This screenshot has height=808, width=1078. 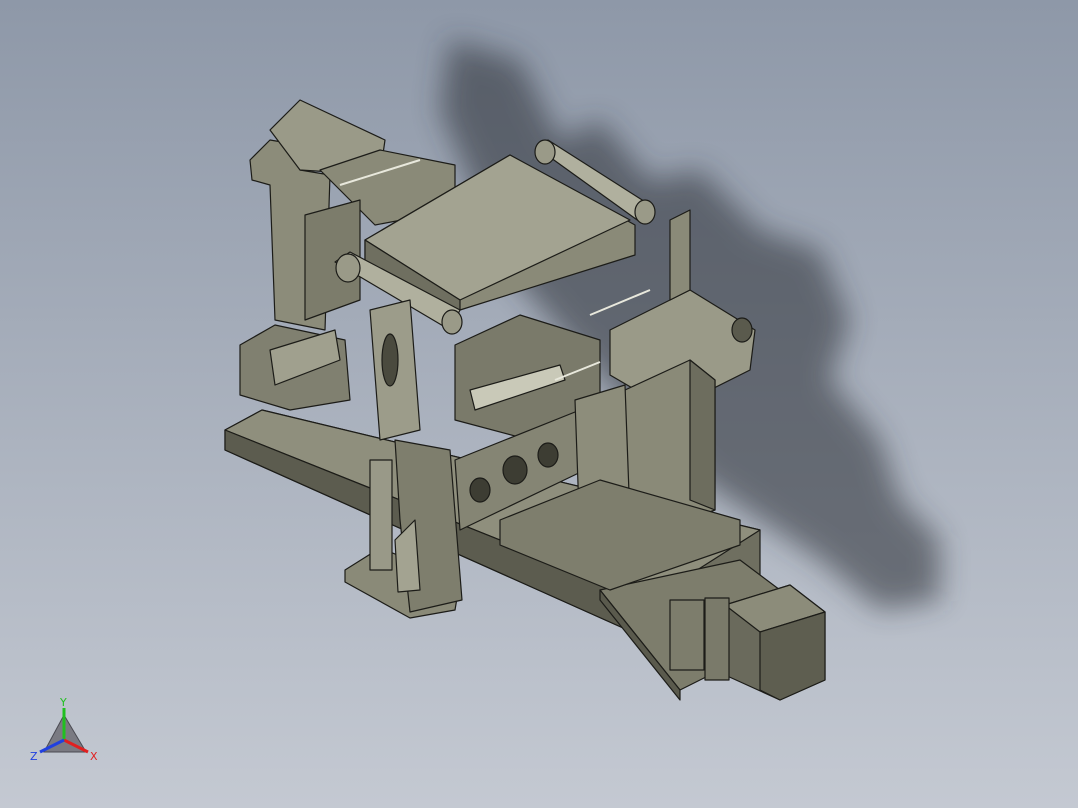 I want to click on z-axis-label: Z, so click(x=34, y=756).